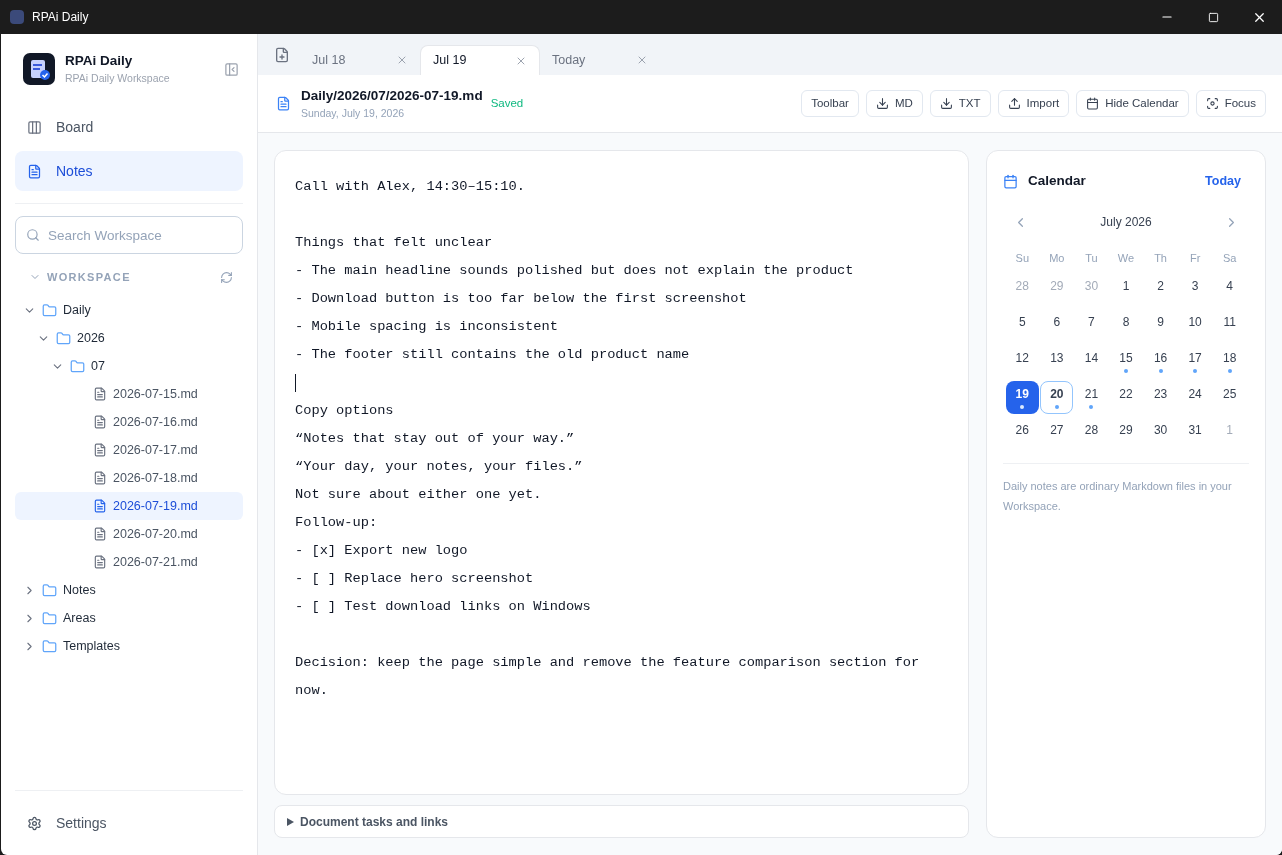 This screenshot has height=855, width=1282. Describe the element at coordinates (155, 534) in the screenshot. I see `item-label: 2026-07-20.md` at that location.